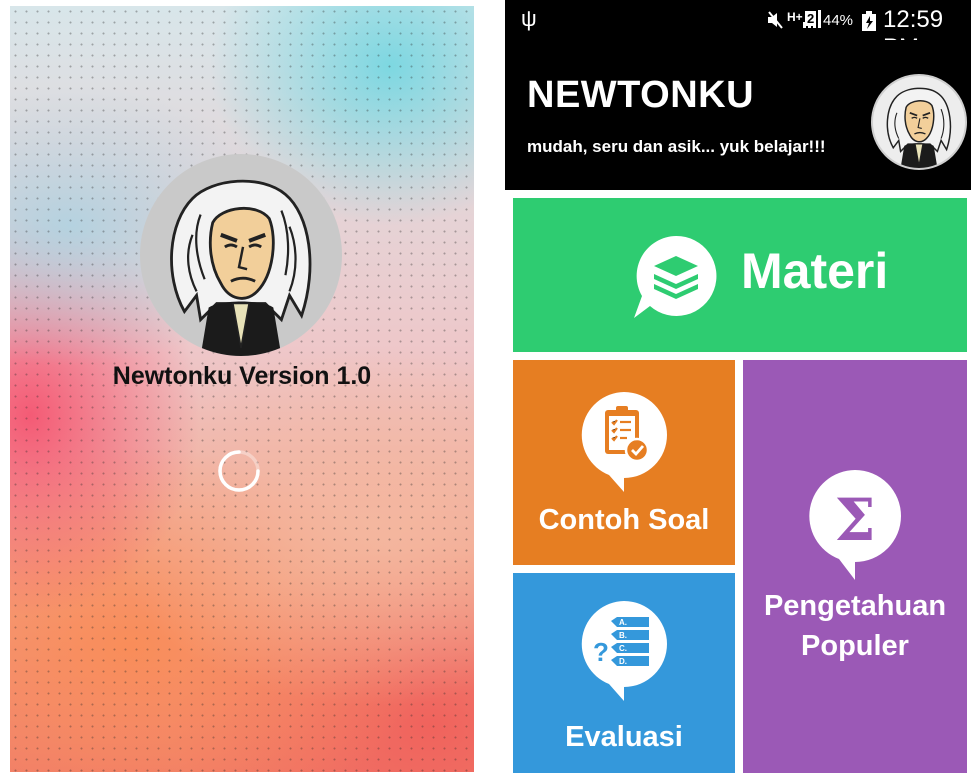 The height and width of the screenshot is (778, 971). I want to click on pengetahuan-populer-label: Pengetahuan Populer, so click(855, 626).